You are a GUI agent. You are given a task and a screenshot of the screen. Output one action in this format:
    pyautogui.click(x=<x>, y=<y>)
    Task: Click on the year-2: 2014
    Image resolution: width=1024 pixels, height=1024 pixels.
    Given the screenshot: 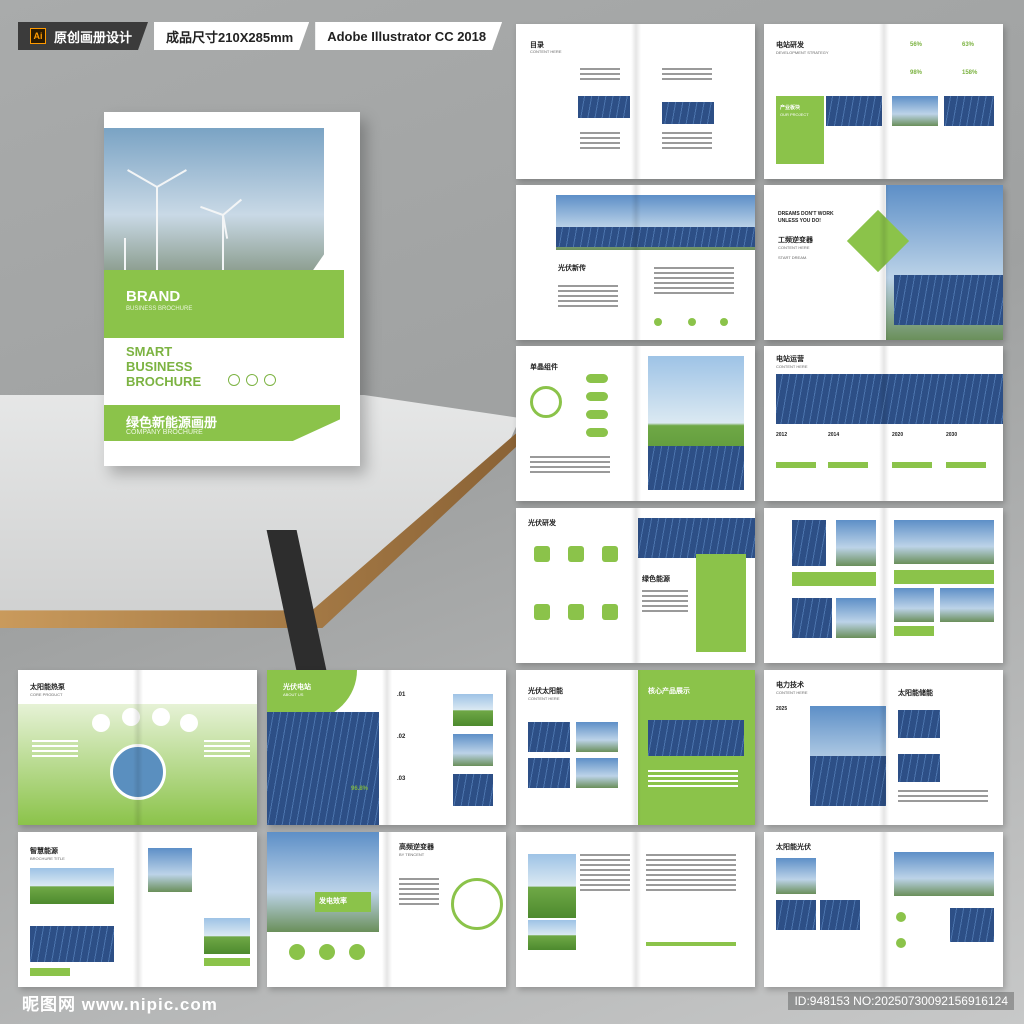 What is the action you would take?
    pyautogui.click(x=834, y=435)
    